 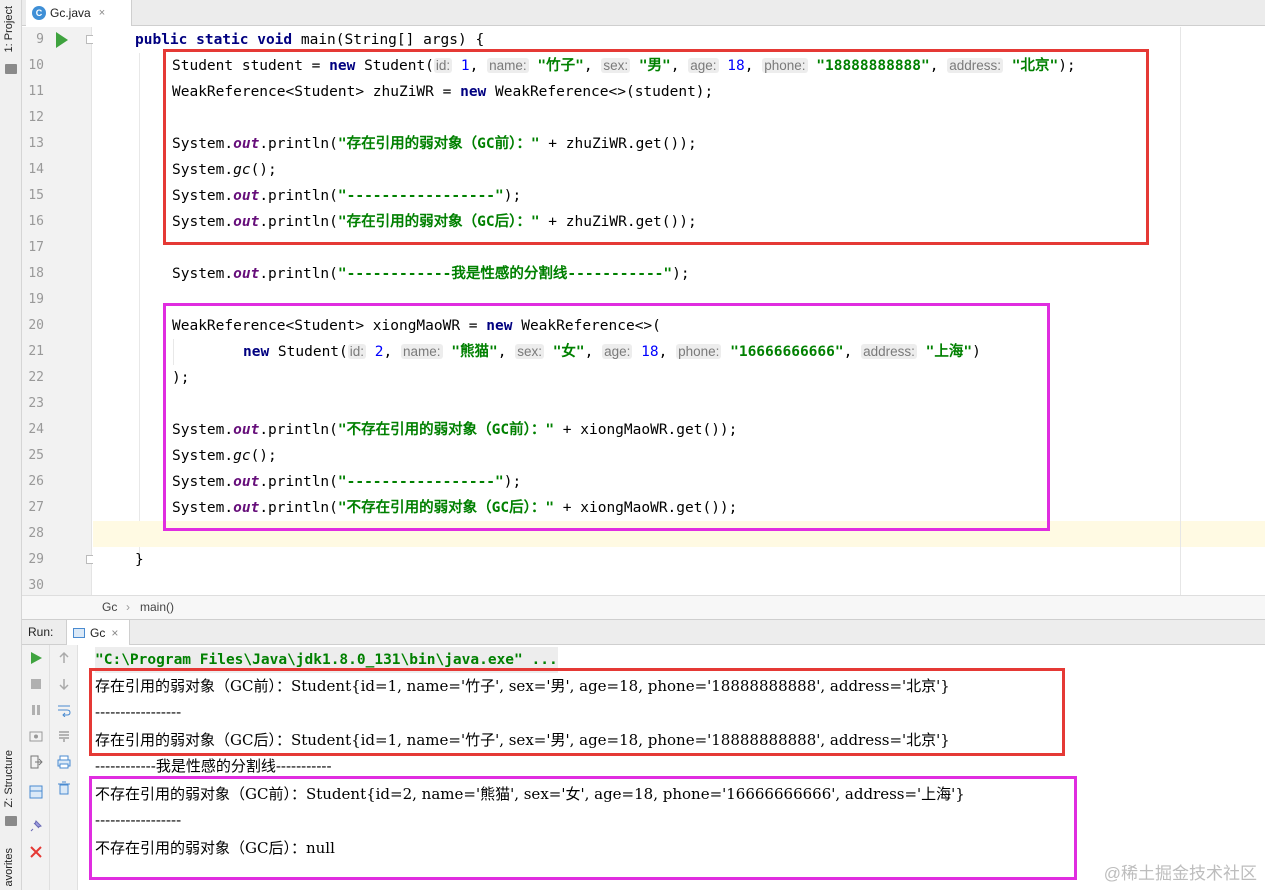 I want to click on line-number: 12, so click(x=36, y=117).